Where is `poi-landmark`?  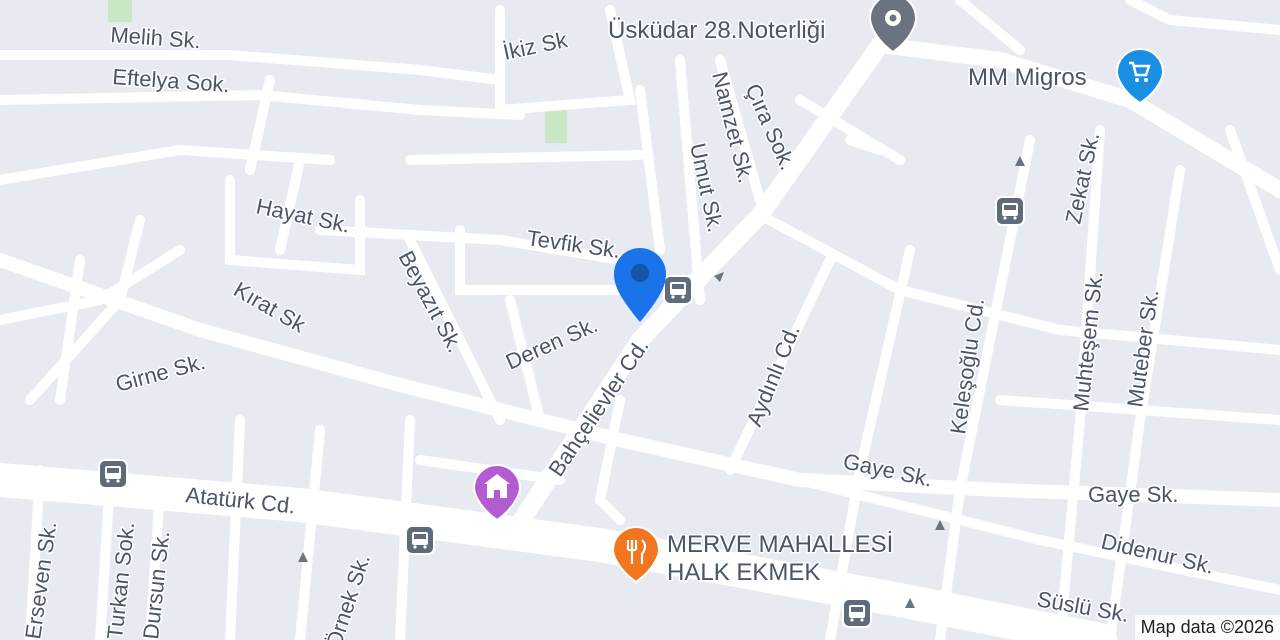
poi-landmark is located at coordinates (497, 493).